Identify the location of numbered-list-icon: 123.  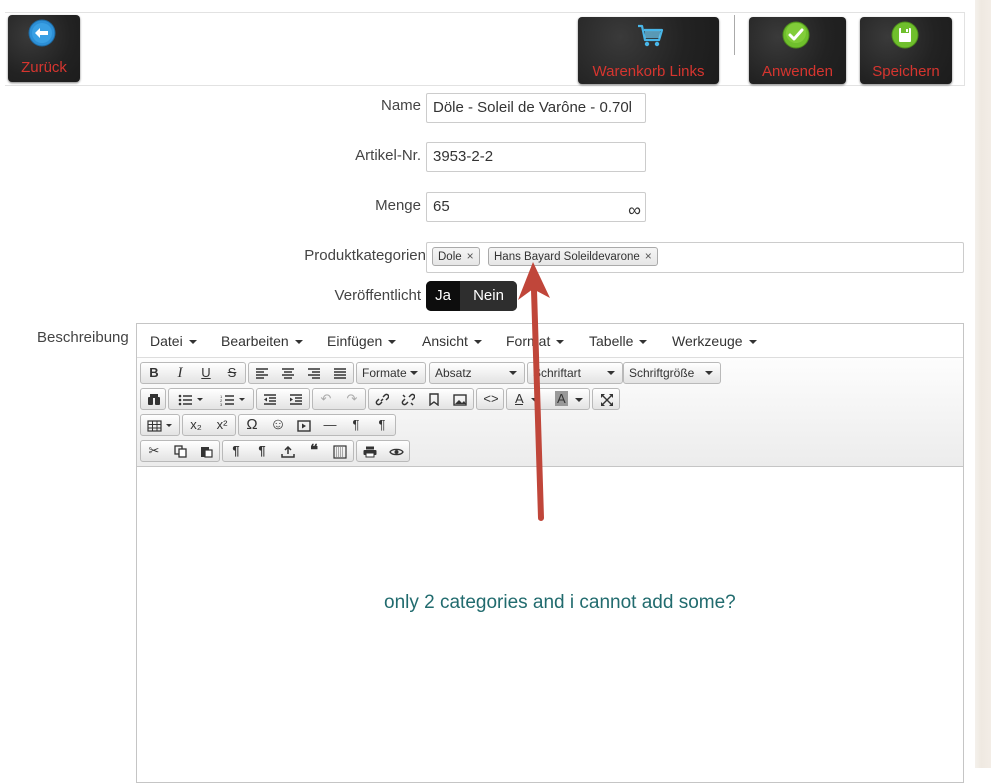
(233, 399).